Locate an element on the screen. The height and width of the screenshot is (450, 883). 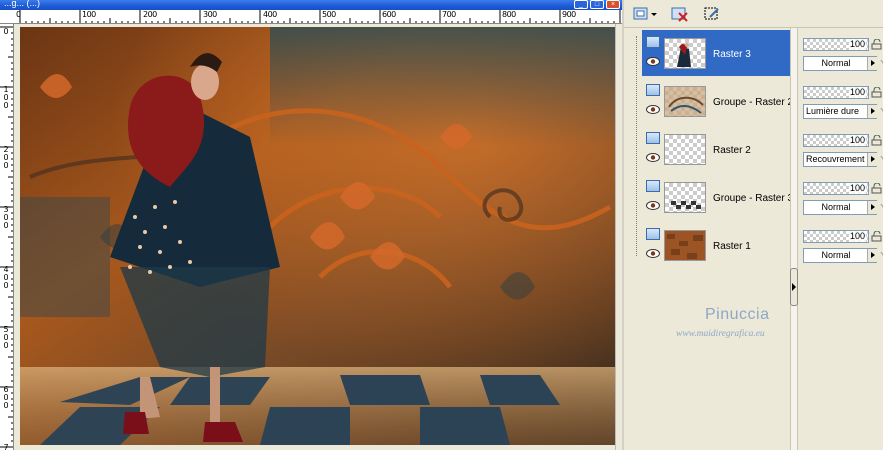
maximize-button: □ is located at coordinates (597, 4).